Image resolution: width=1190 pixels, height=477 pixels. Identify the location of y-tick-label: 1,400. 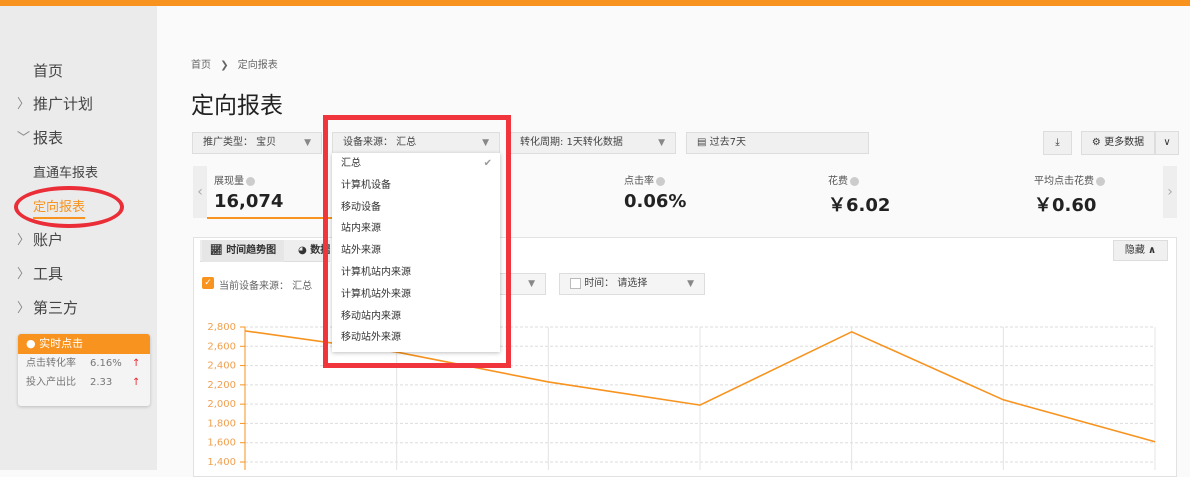
(221, 462).